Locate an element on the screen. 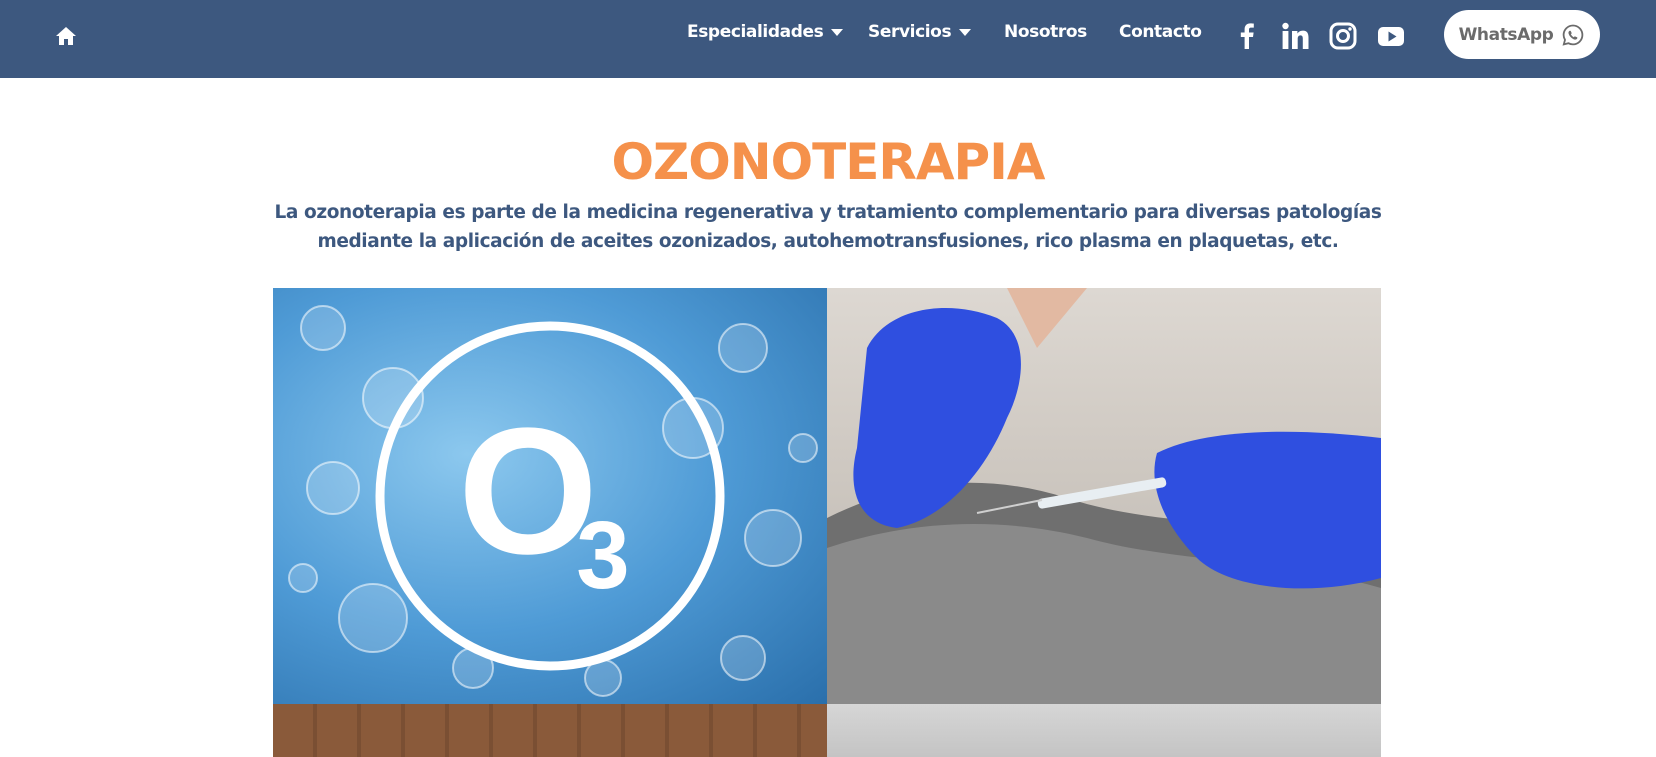  nav-contacto-label: Contacto is located at coordinates (1160, 32).